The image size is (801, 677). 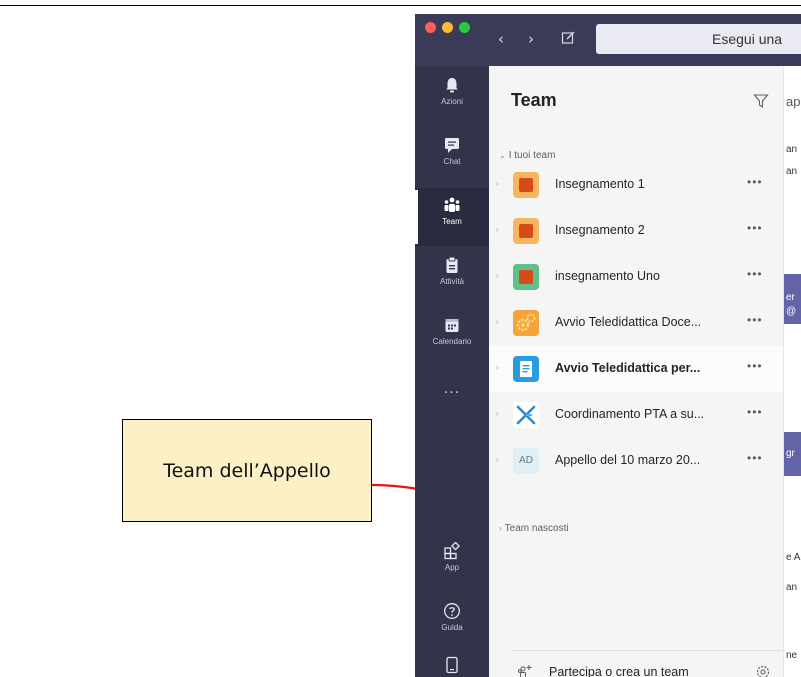 What do you see at coordinates (763, 670) in the screenshot?
I see `gear-icon` at bounding box center [763, 670].